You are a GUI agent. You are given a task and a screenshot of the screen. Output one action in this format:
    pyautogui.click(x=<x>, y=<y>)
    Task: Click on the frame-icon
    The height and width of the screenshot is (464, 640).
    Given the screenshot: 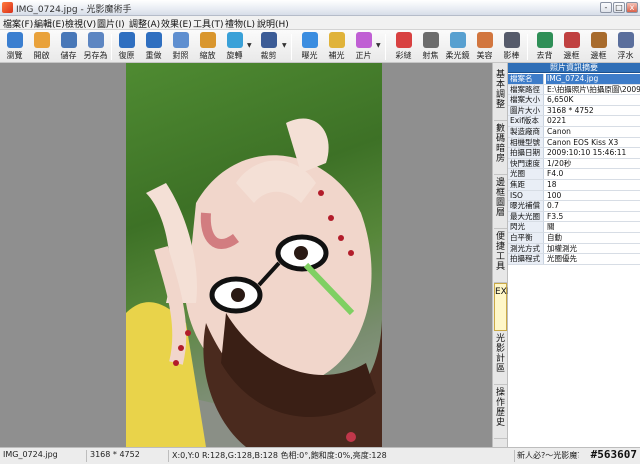 What is the action you would take?
    pyautogui.click(x=598, y=40)
    